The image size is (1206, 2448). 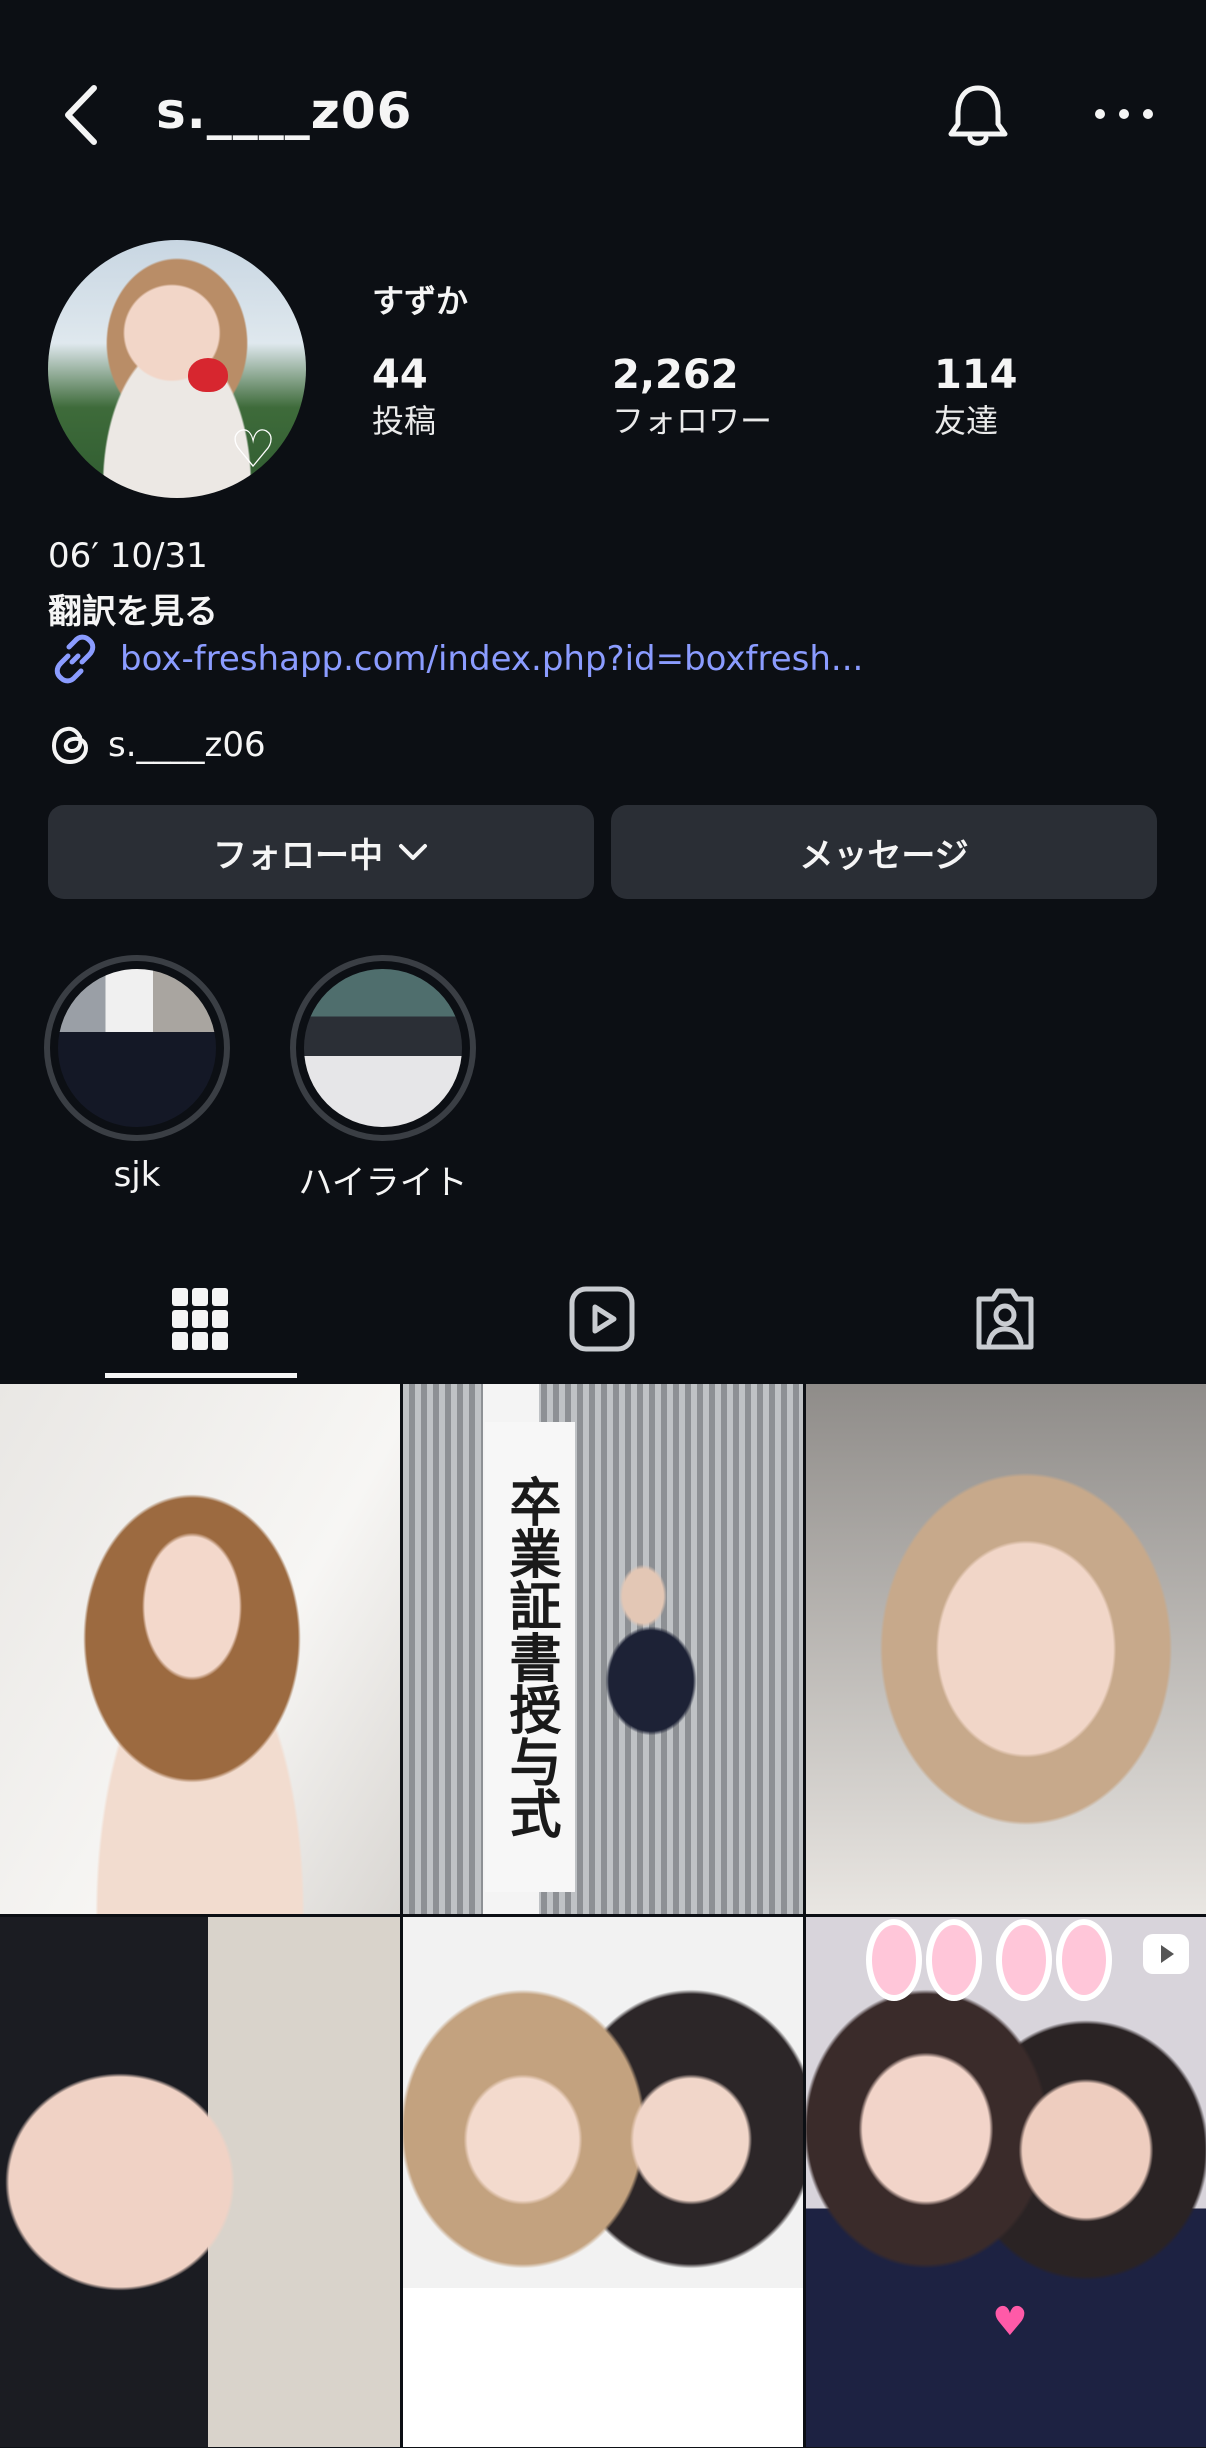 I want to click on heart-sticker-icon: ♡, so click(x=253, y=450).